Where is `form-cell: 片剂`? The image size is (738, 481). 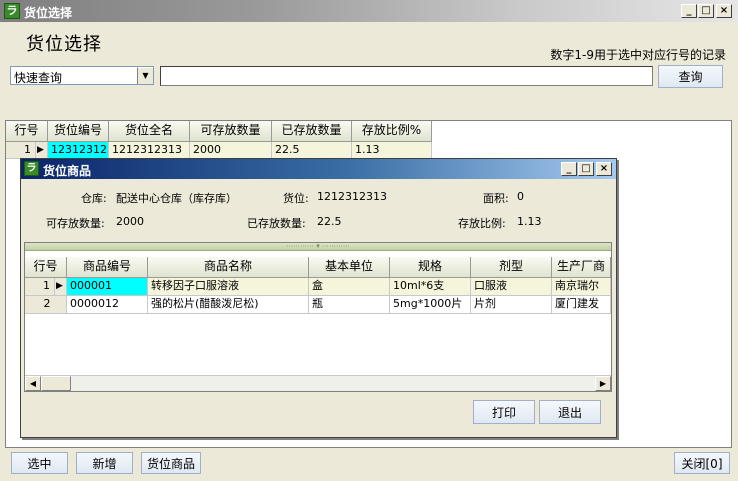
form-cell: 片剂 is located at coordinates (511, 305).